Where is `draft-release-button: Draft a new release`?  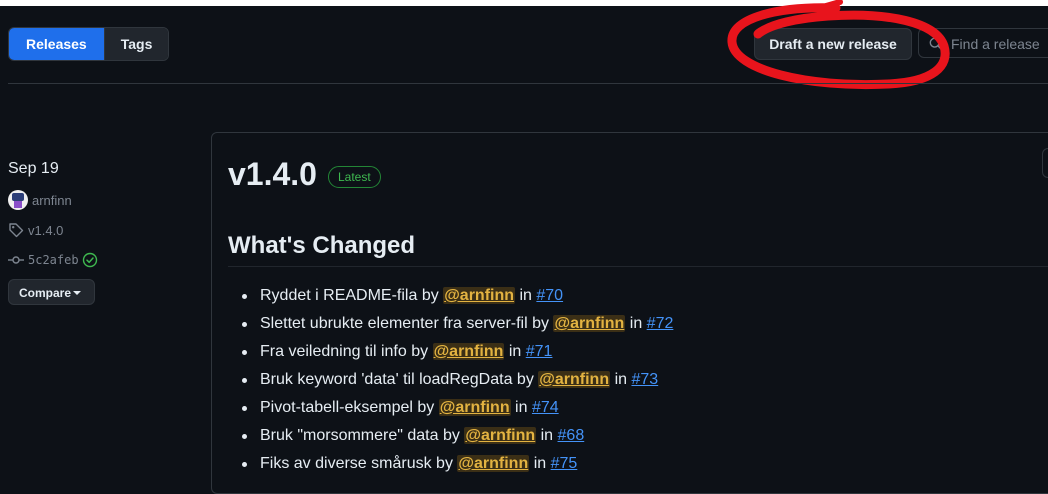
draft-release-button: Draft a new release is located at coordinates (833, 44).